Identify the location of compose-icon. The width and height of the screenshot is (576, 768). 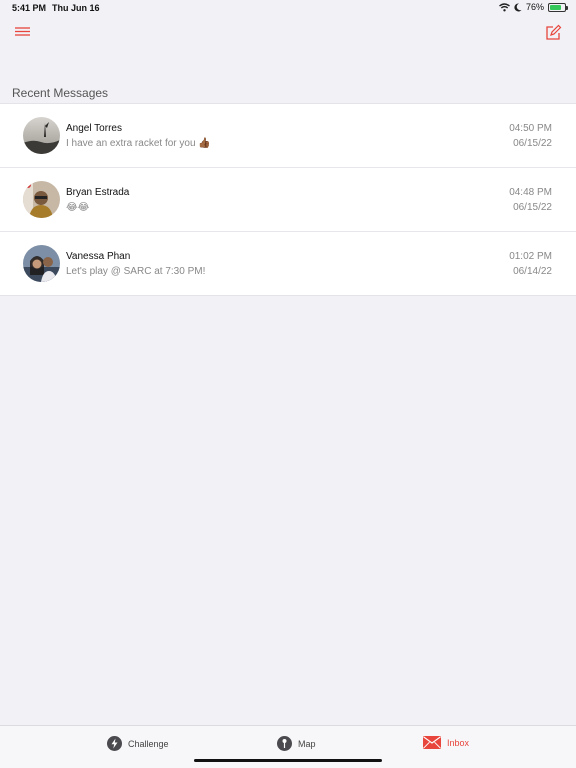
(554, 32).